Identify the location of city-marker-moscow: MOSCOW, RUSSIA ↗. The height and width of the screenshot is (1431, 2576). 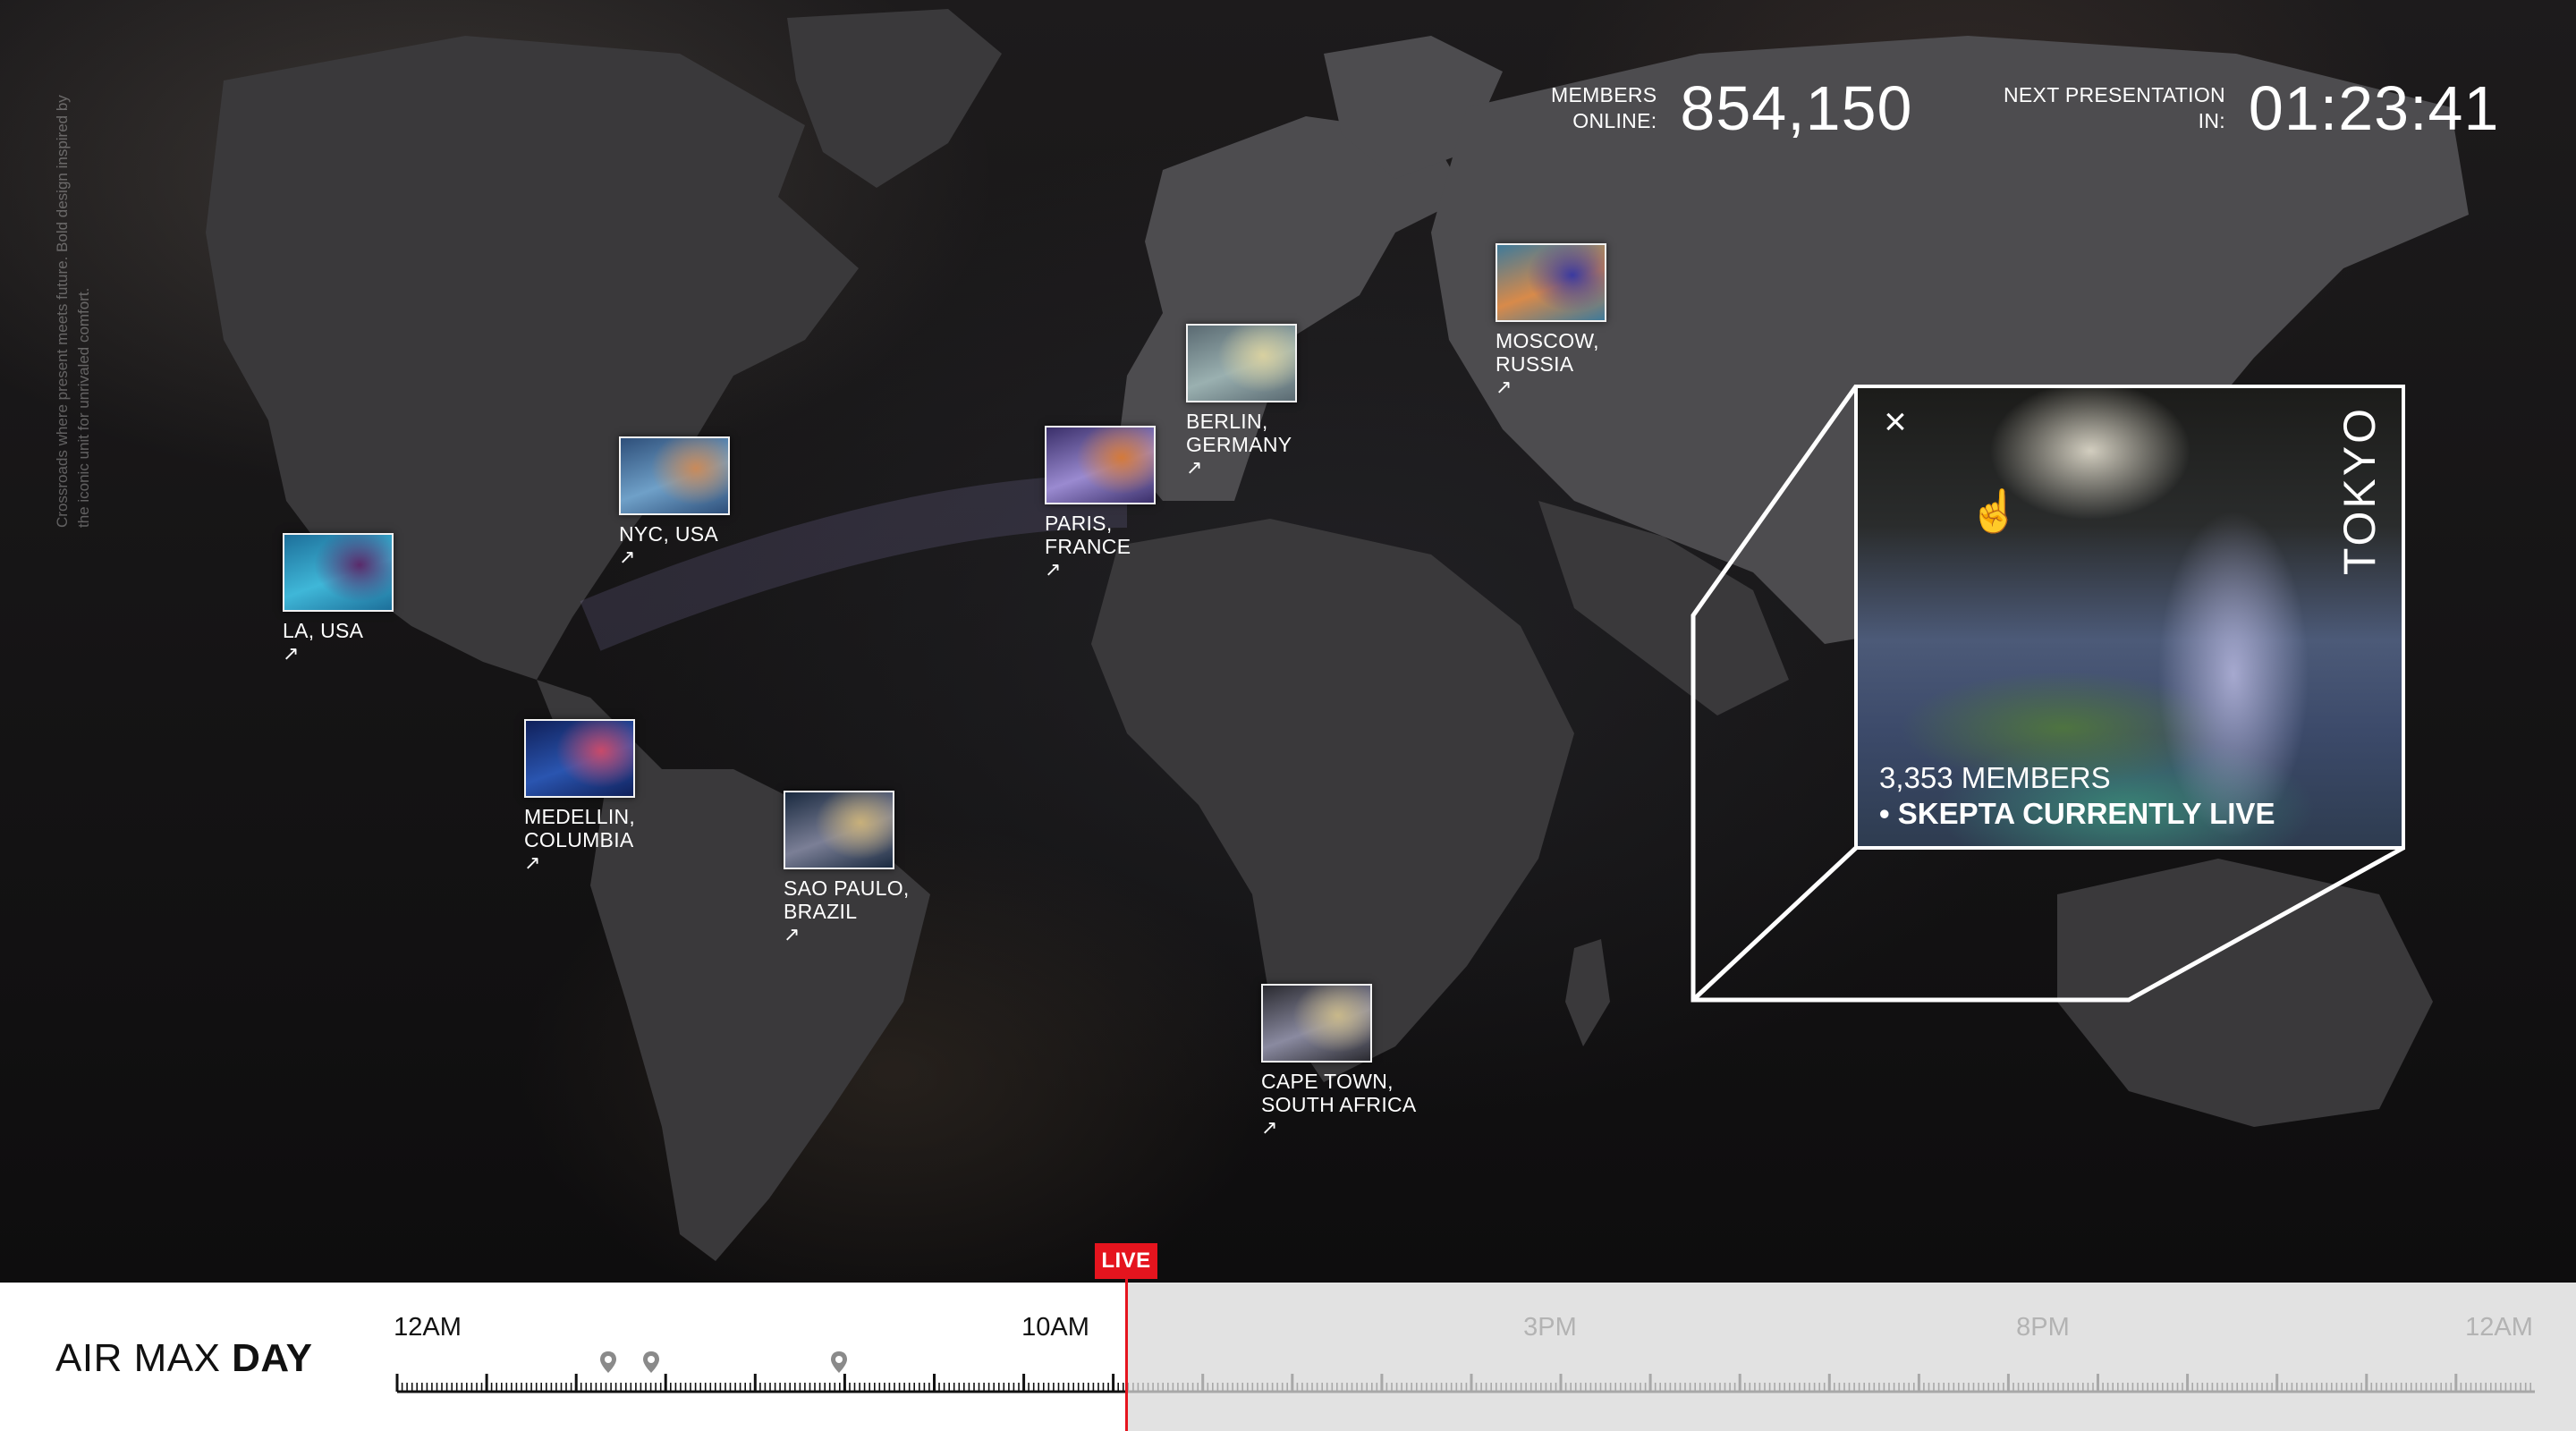
(1551, 320).